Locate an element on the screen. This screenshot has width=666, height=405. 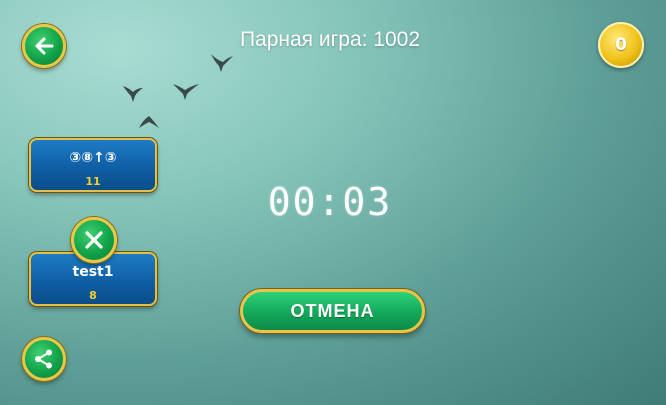
arrow-left-icon is located at coordinates (44, 46).